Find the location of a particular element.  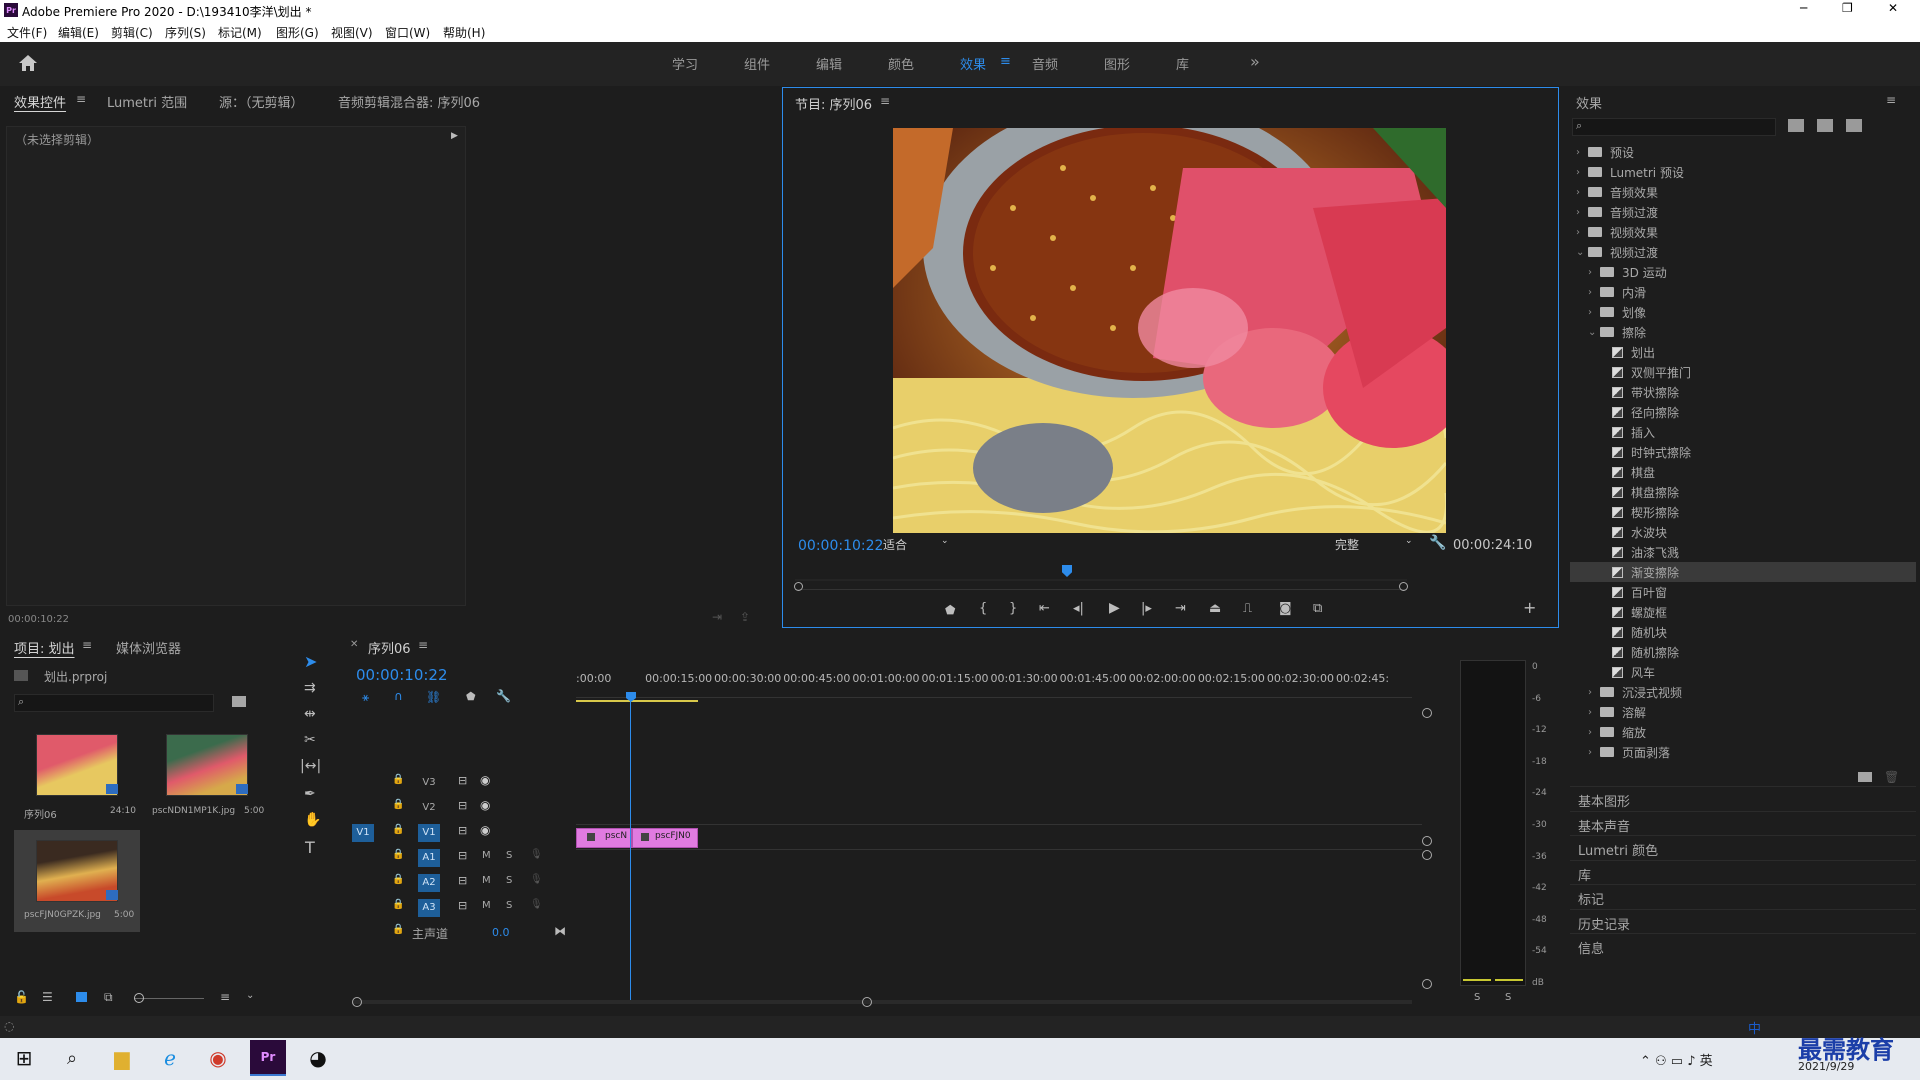

solo-right-button: S is located at coordinates (1508, 997).